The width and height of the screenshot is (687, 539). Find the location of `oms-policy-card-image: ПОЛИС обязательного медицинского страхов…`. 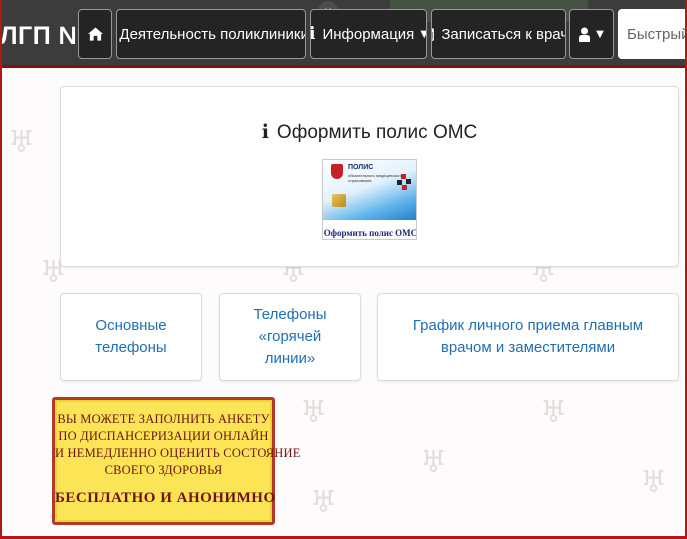

oms-policy-card-image: ПОЛИС обязательного медицинского страхов… is located at coordinates (369, 199).